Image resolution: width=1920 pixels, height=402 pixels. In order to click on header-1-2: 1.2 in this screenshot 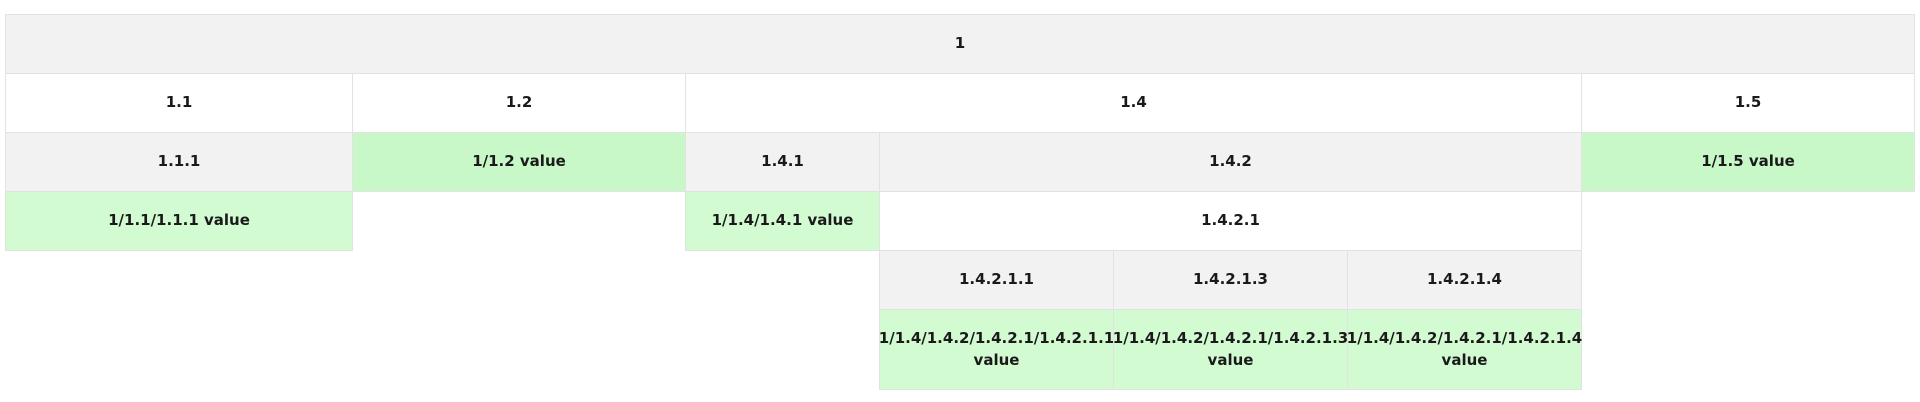, I will do `click(519, 103)`.